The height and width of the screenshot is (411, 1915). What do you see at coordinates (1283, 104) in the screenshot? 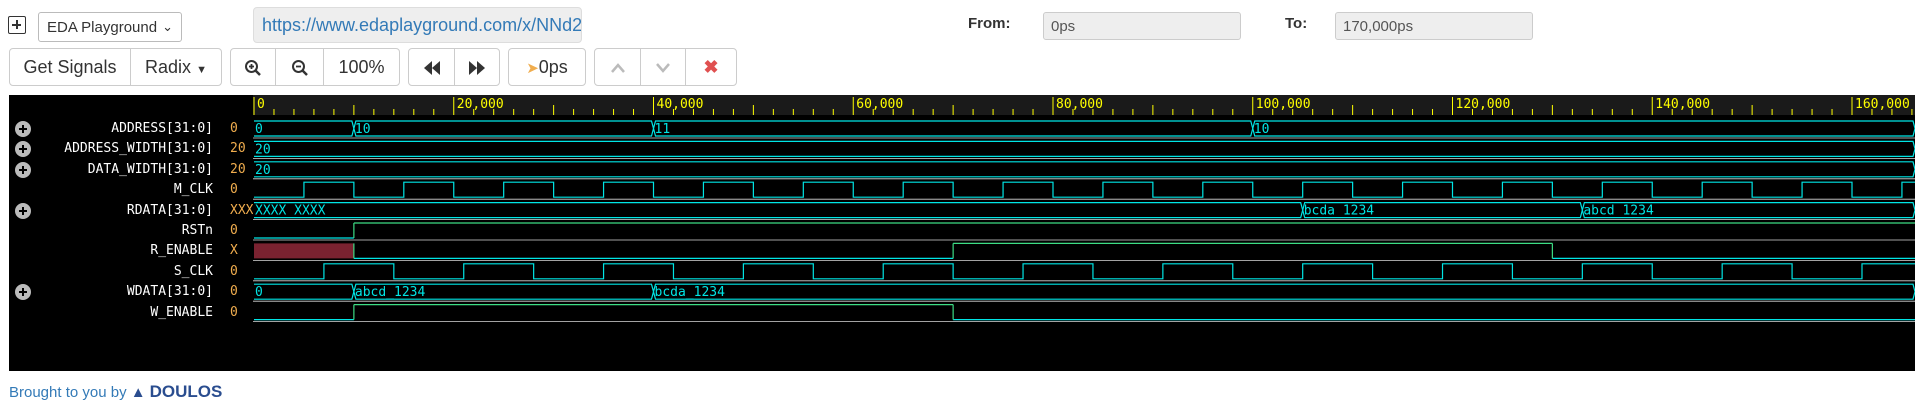
I see `ruler-label: 100,000` at bounding box center [1283, 104].